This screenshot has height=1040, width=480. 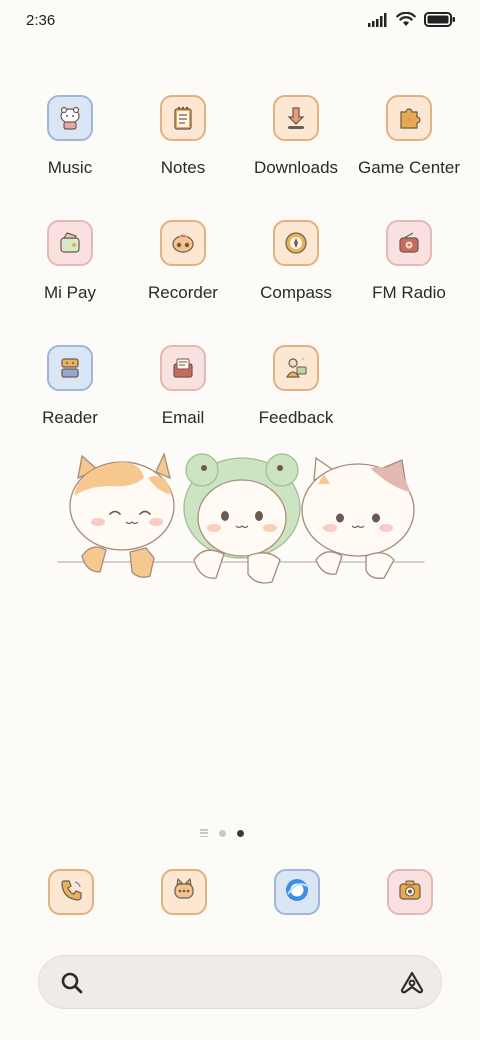 I want to click on page-indicator, so click(x=222, y=833).